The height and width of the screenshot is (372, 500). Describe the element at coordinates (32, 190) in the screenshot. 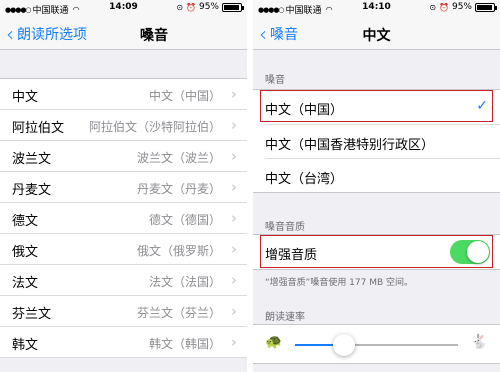

I see `language-name: 丹麦文` at that location.